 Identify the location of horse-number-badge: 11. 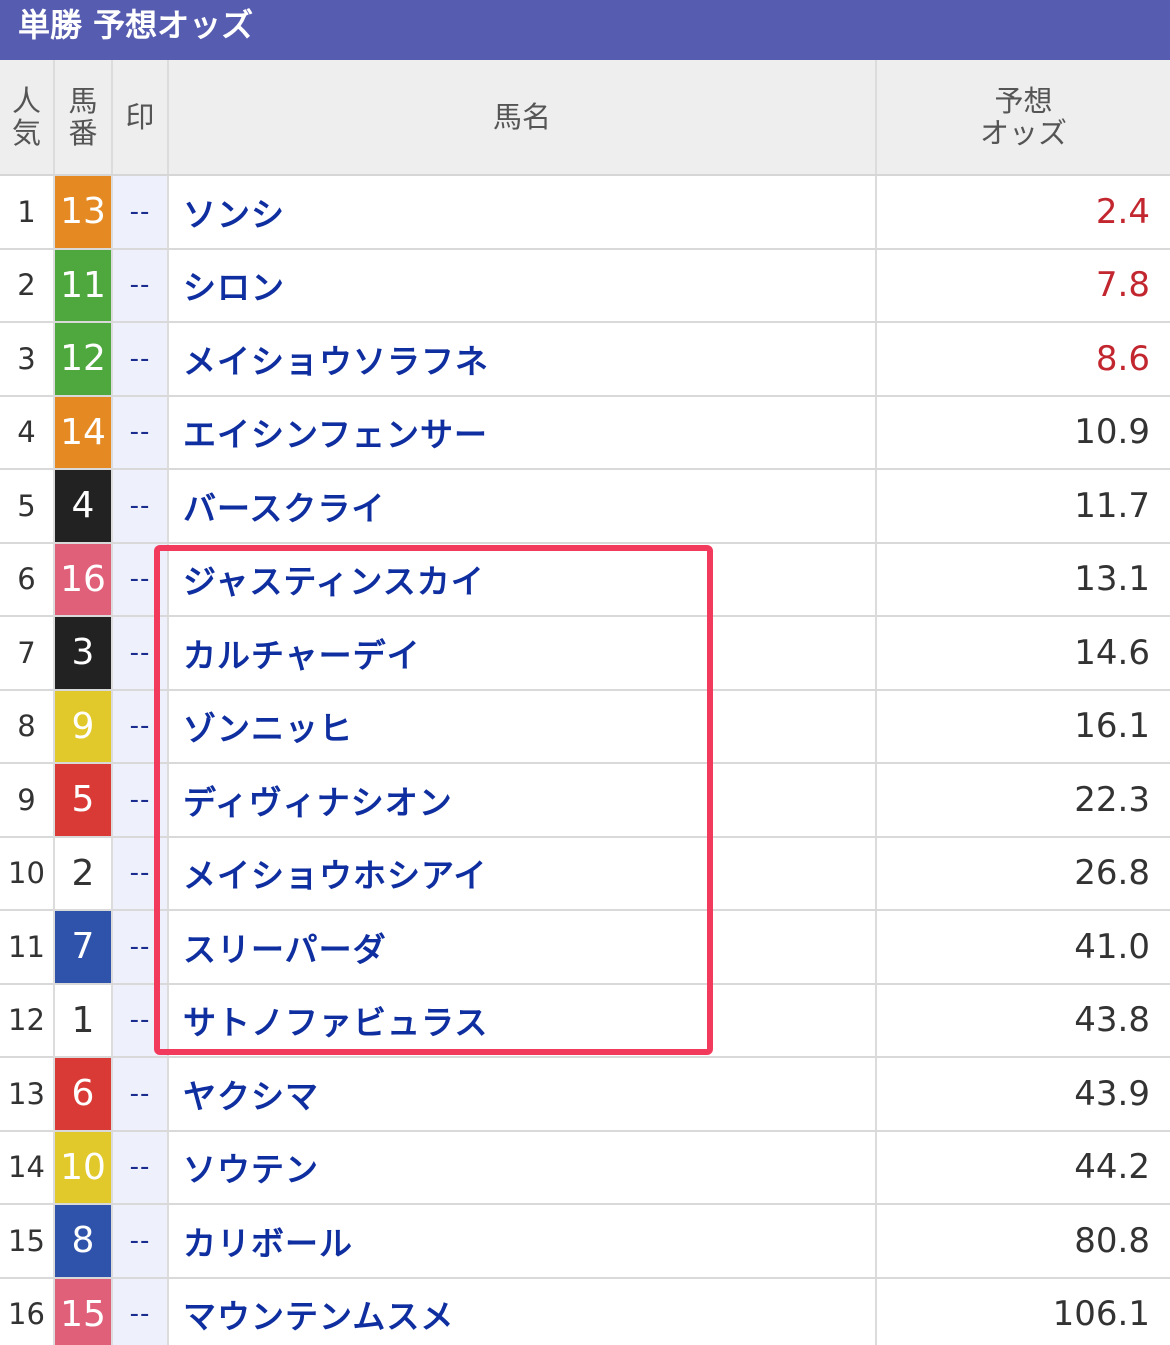
(83, 285).